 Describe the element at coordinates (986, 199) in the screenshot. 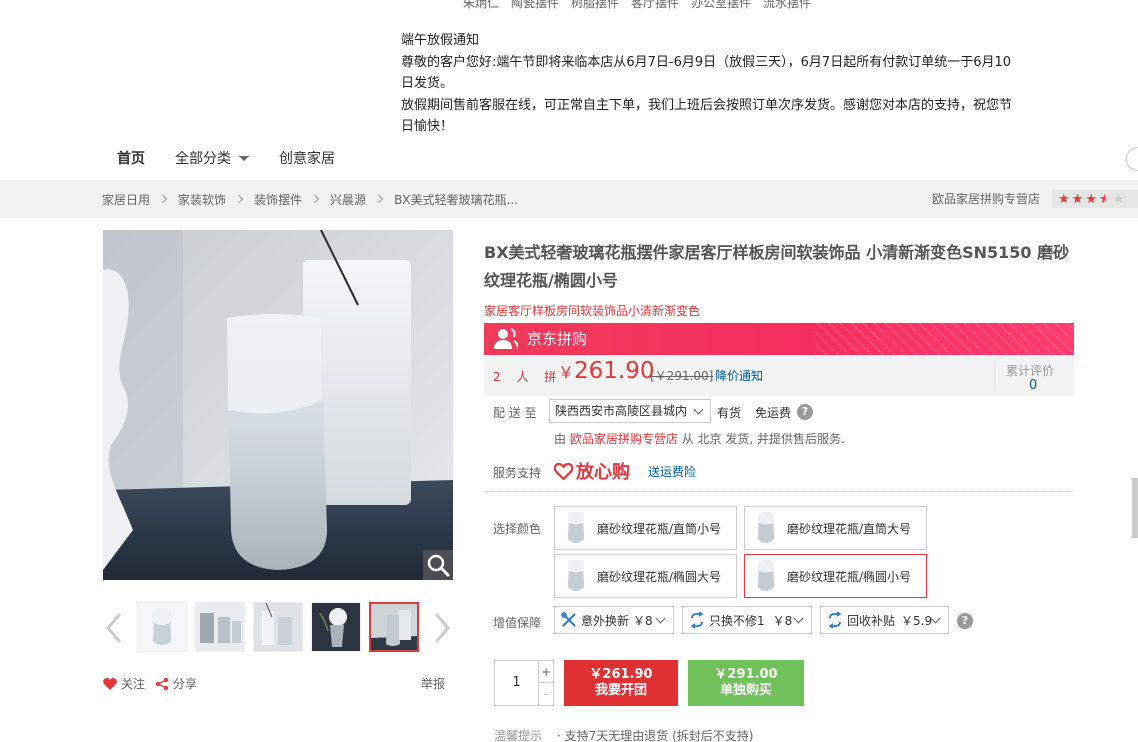

I see `shop-name-link: 欧品家居拼购专营店` at that location.